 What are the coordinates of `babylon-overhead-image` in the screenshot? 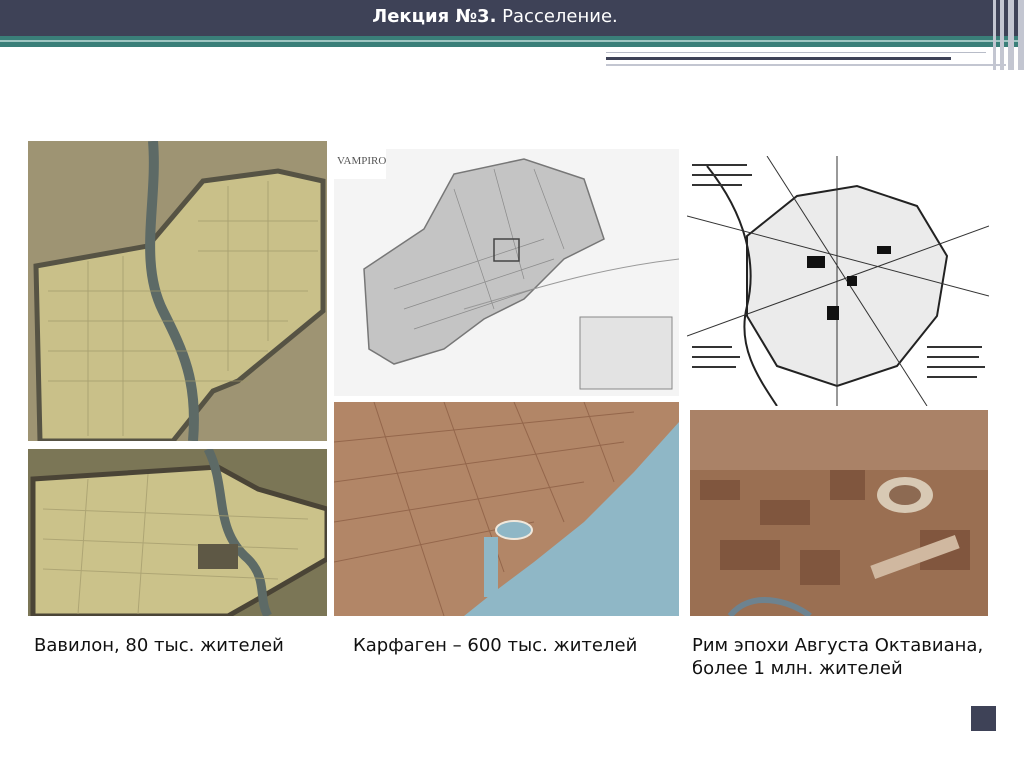 It's located at (177, 291).